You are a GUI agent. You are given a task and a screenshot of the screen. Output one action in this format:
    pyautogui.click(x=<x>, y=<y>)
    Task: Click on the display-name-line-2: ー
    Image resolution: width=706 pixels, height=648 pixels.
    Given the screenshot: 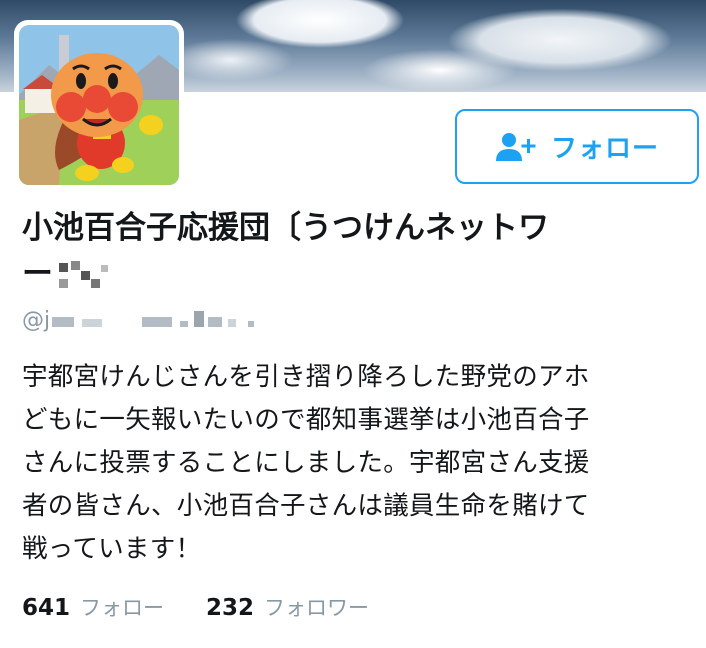 What is the action you would take?
    pyautogui.click(x=357, y=274)
    